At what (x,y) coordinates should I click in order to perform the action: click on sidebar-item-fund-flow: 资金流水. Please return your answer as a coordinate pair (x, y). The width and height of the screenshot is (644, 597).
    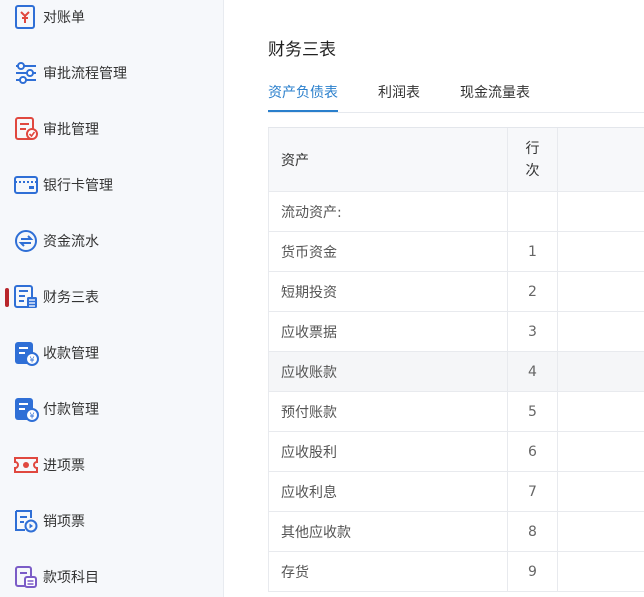
    Looking at the image, I should click on (111, 241).